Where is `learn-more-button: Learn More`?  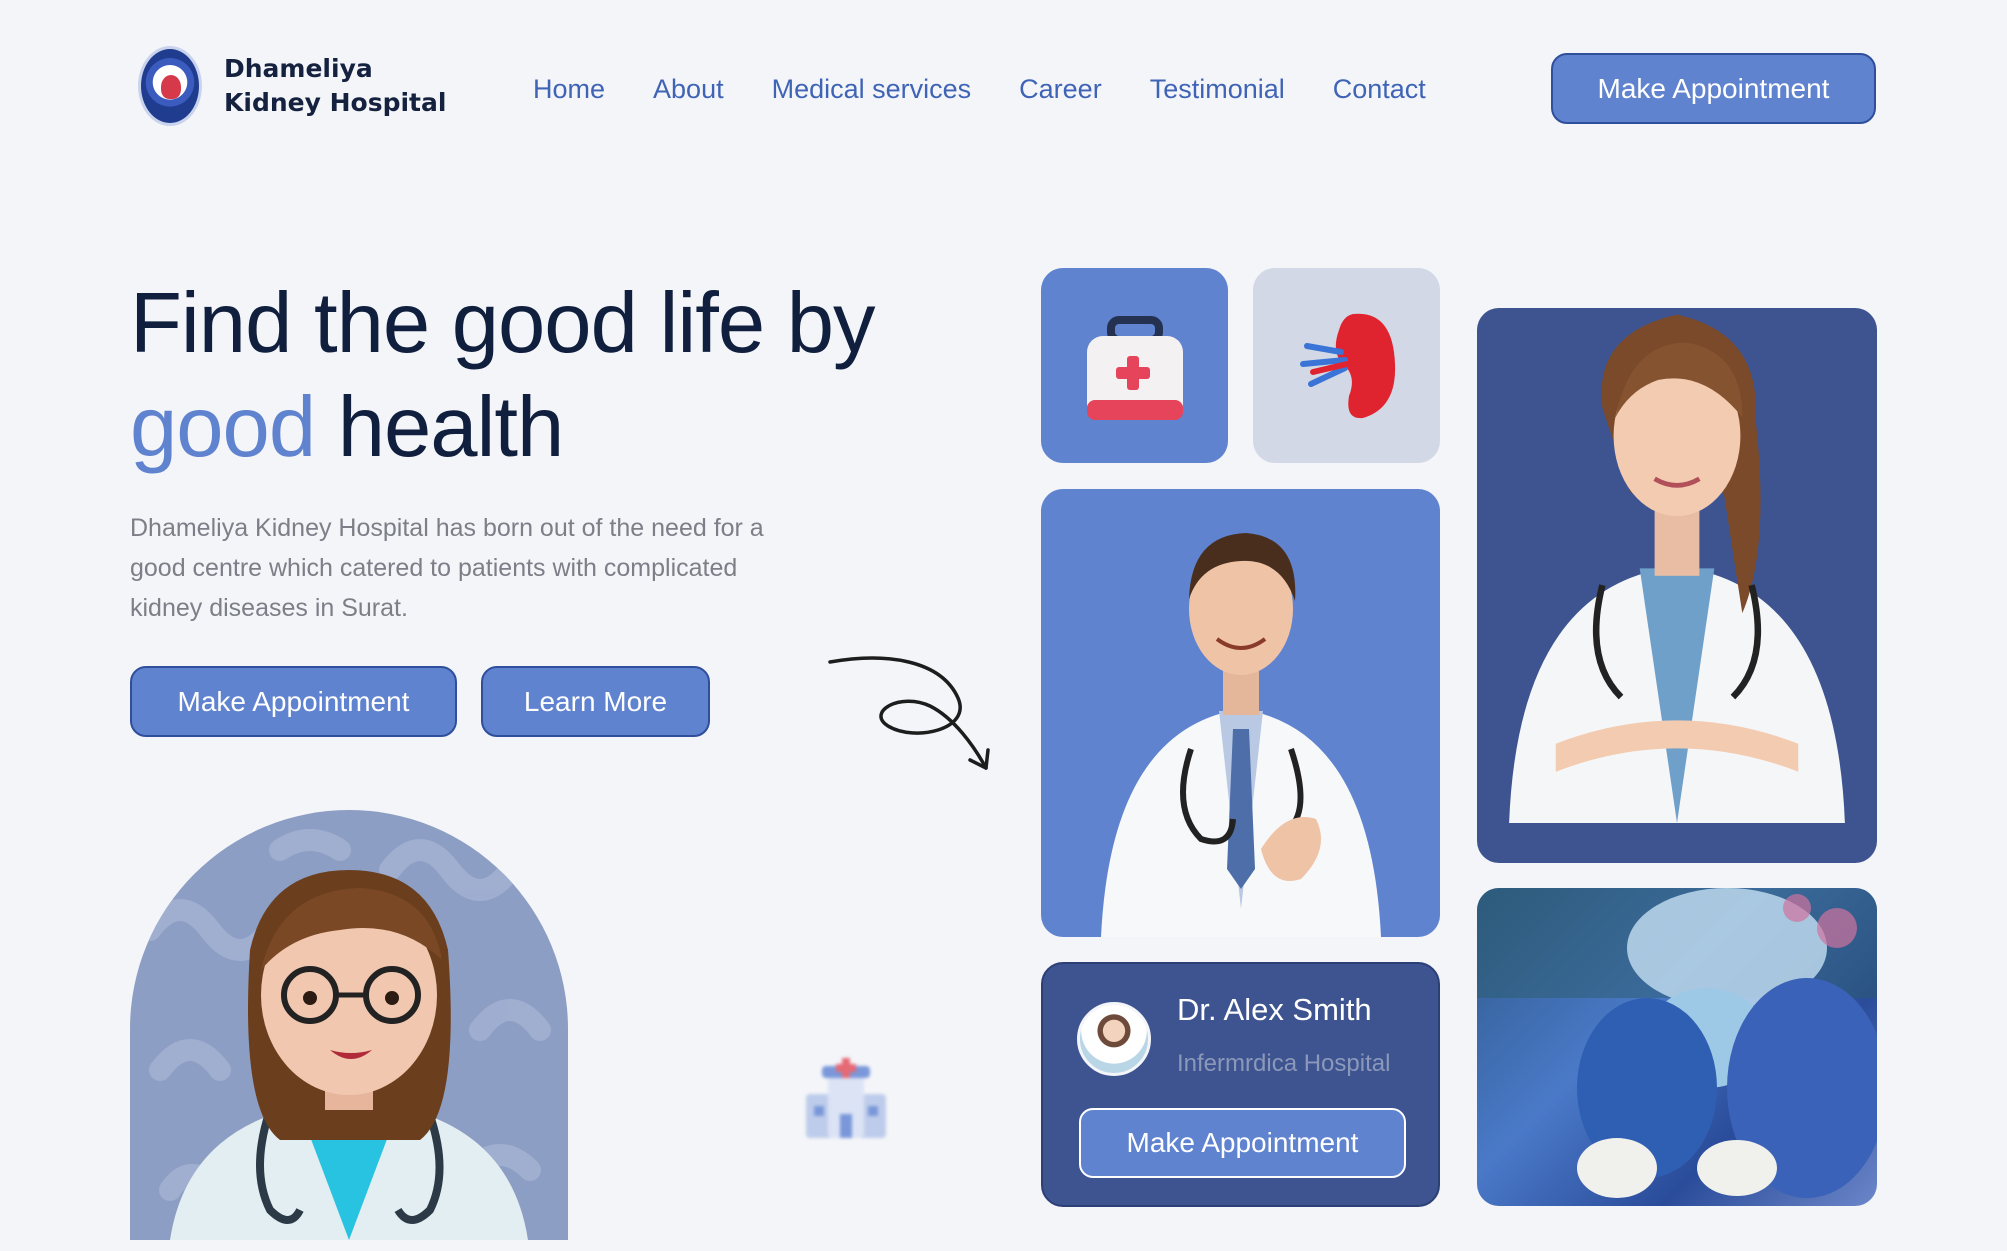
learn-more-button: Learn More is located at coordinates (595, 701).